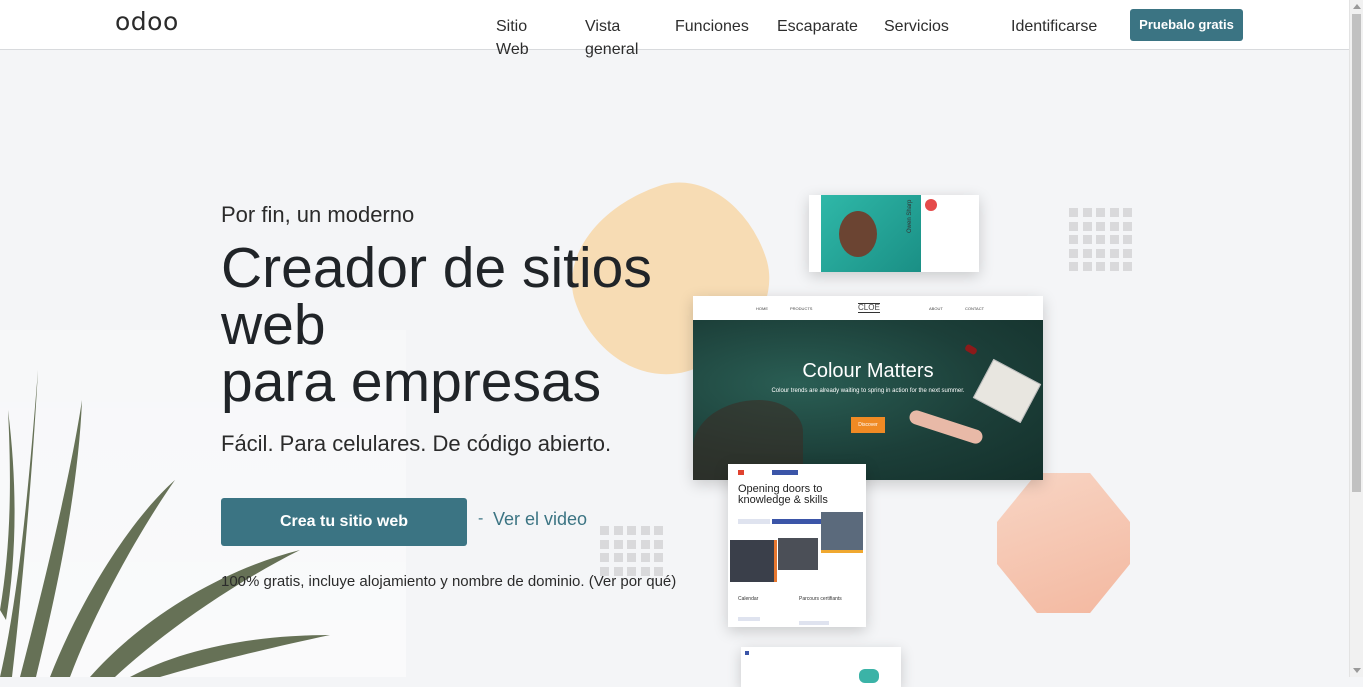 The width and height of the screenshot is (1363, 687). I want to click on hero-pretitle: Por fin, un moderno, so click(318, 214).